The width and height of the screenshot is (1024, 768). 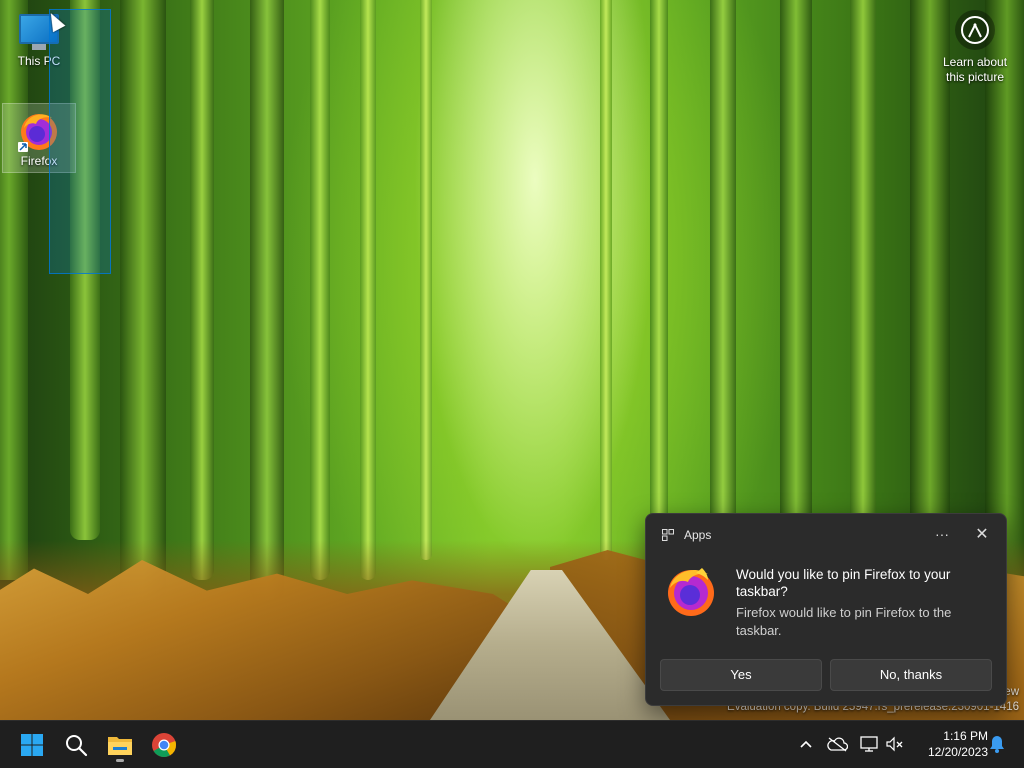 I want to click on chevron-up-icon, so click(x=806, y=744).